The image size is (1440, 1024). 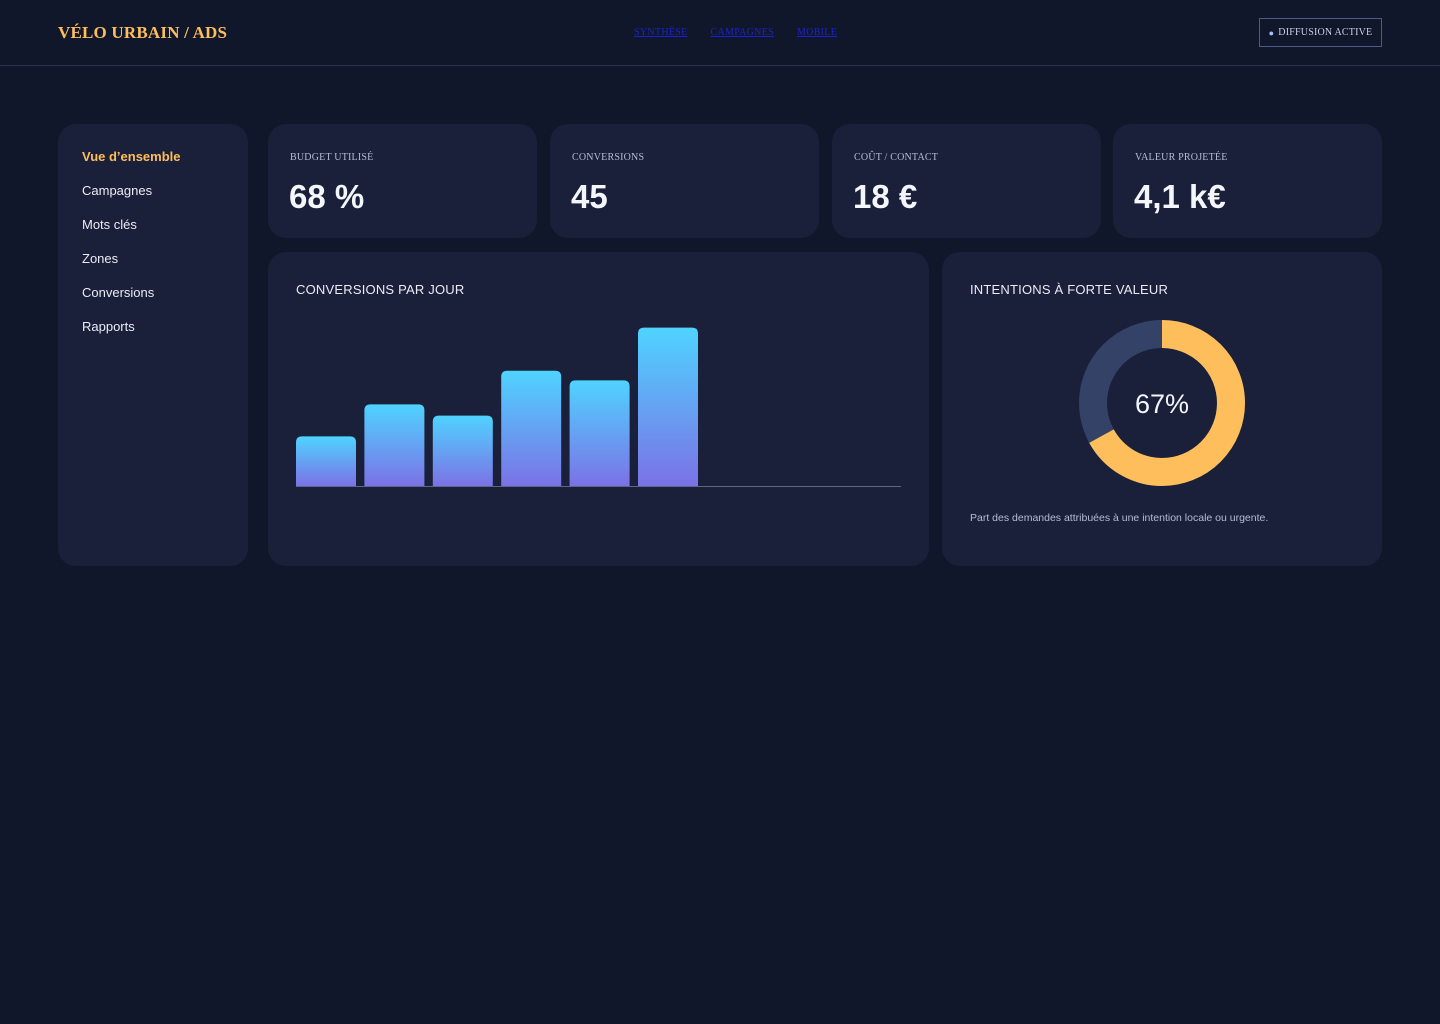 I want to click on status-label: DIFFUSION ACTIVE, so click(x=1325, y=32).